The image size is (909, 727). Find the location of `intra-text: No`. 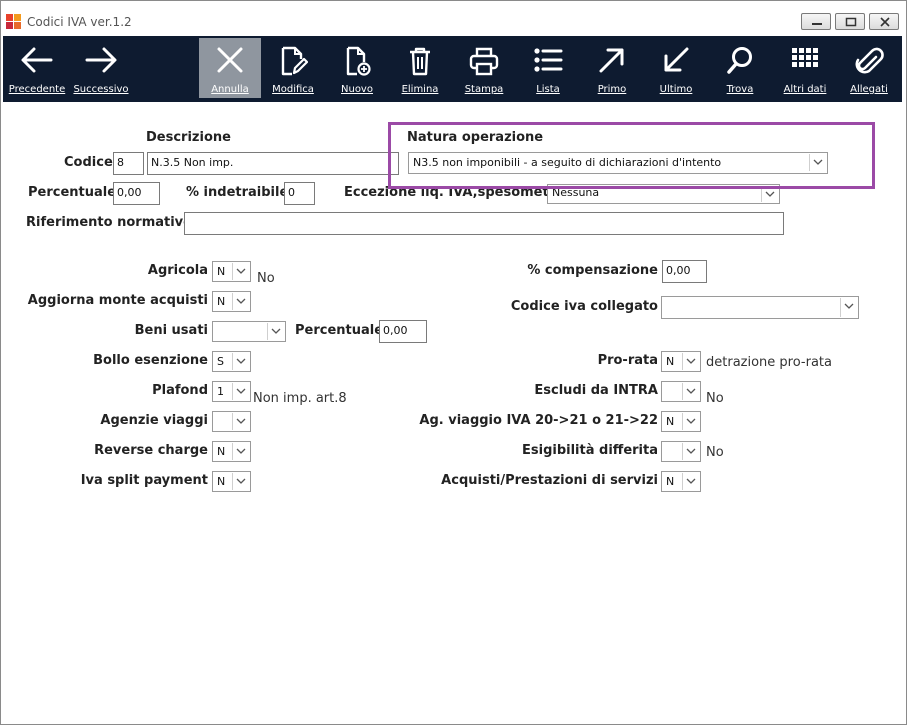

intra-text: No is located at coordinates (715, 398).